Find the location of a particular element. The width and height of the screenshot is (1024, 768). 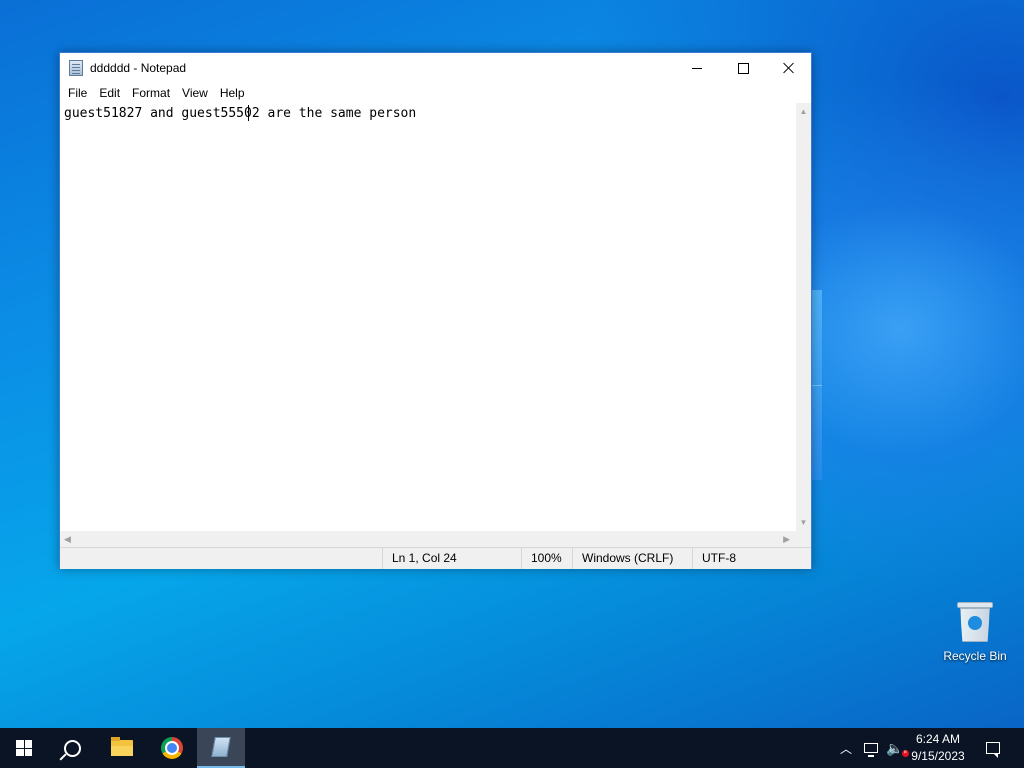

recycle-bin-icon is located at coordinates (975, 621).